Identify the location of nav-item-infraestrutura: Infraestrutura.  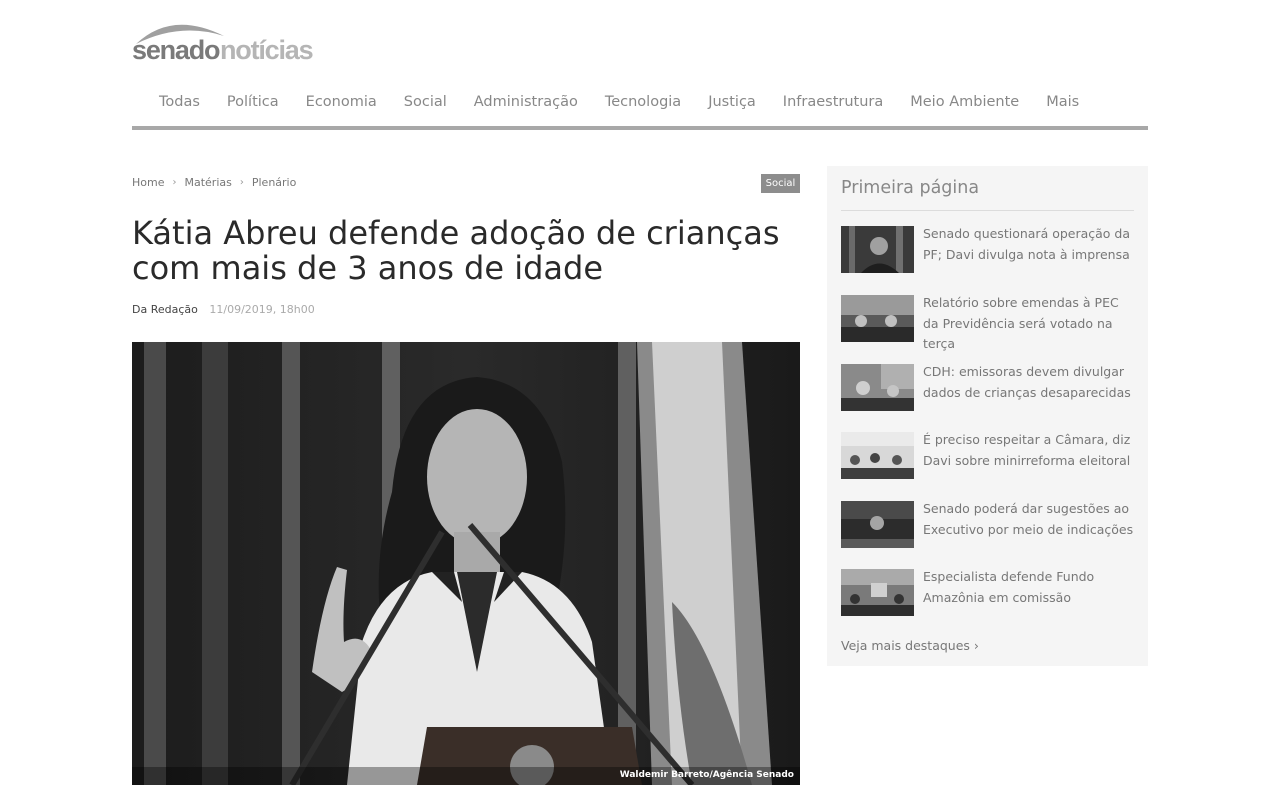
(833, 102).